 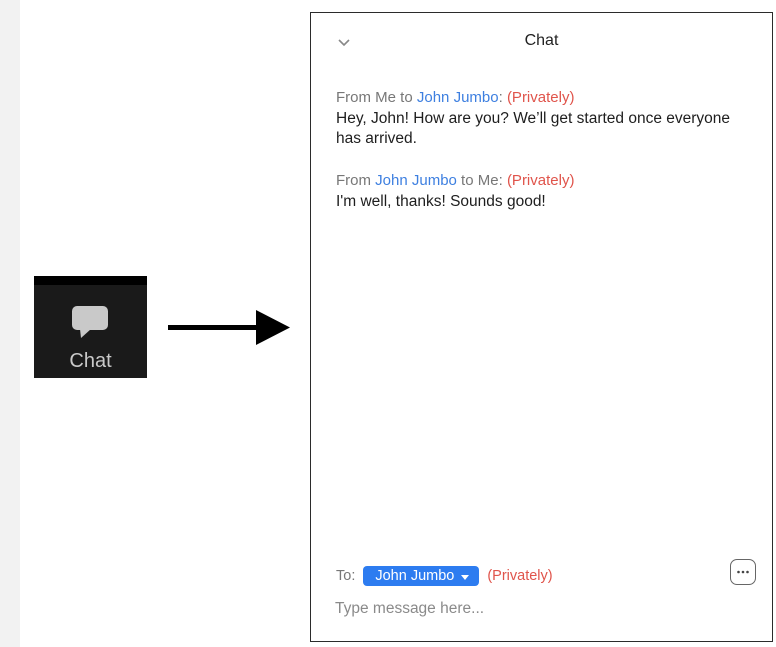 What do you see at coordinates (488, 180) in the screenshot?
I see `recipient-name: Me` at bounding box center [488, 180].